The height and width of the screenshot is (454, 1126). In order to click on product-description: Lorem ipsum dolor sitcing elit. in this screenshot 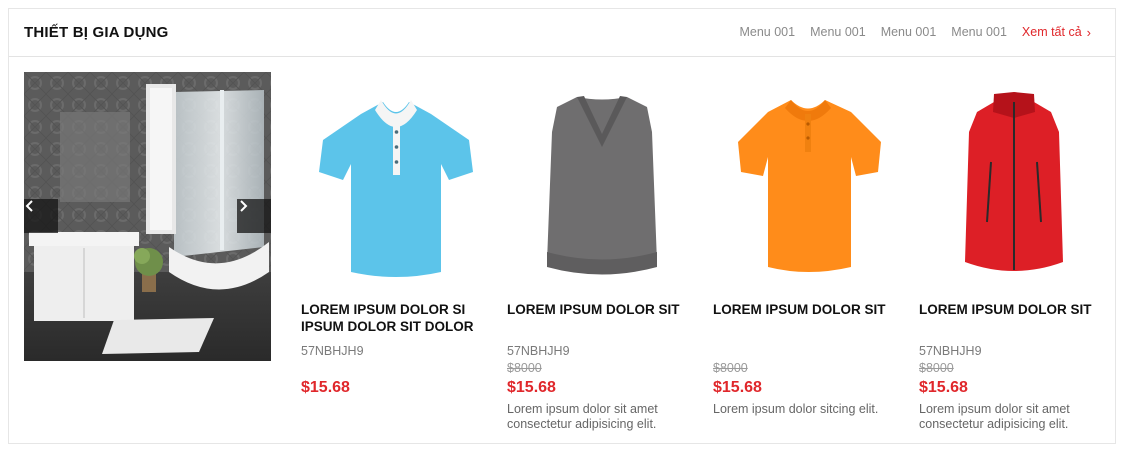, I will do `click(796, 409)`.